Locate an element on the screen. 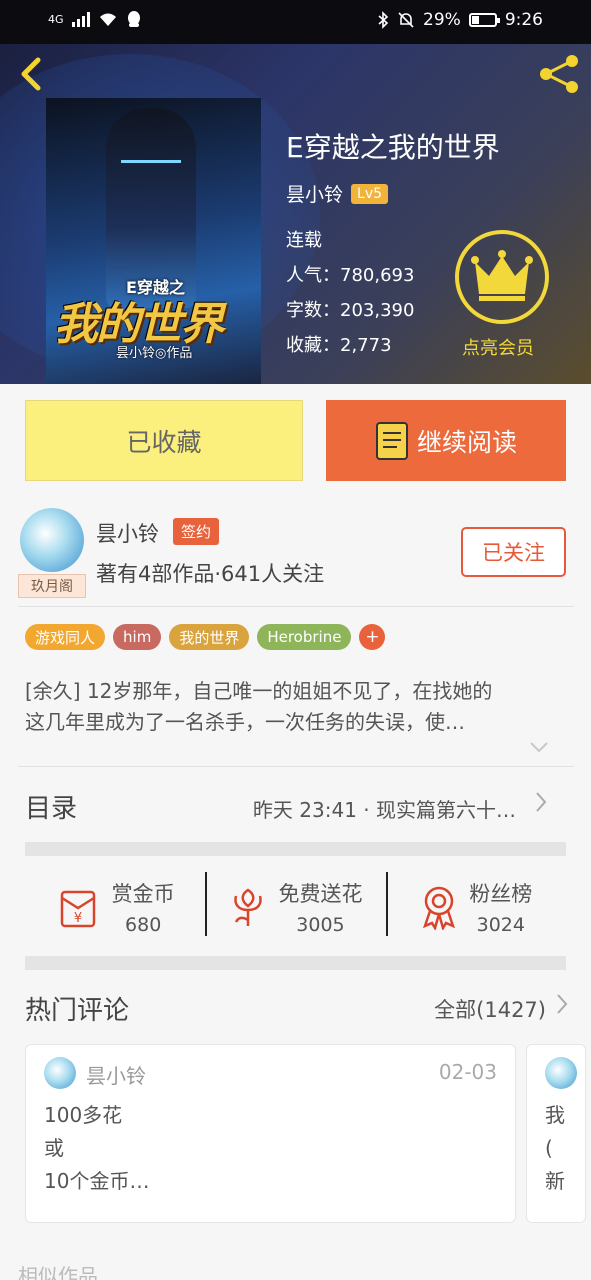 This screenshot has height=1280, width=591. author-level-badge: Lv5 is located at coordinates (370, 193).